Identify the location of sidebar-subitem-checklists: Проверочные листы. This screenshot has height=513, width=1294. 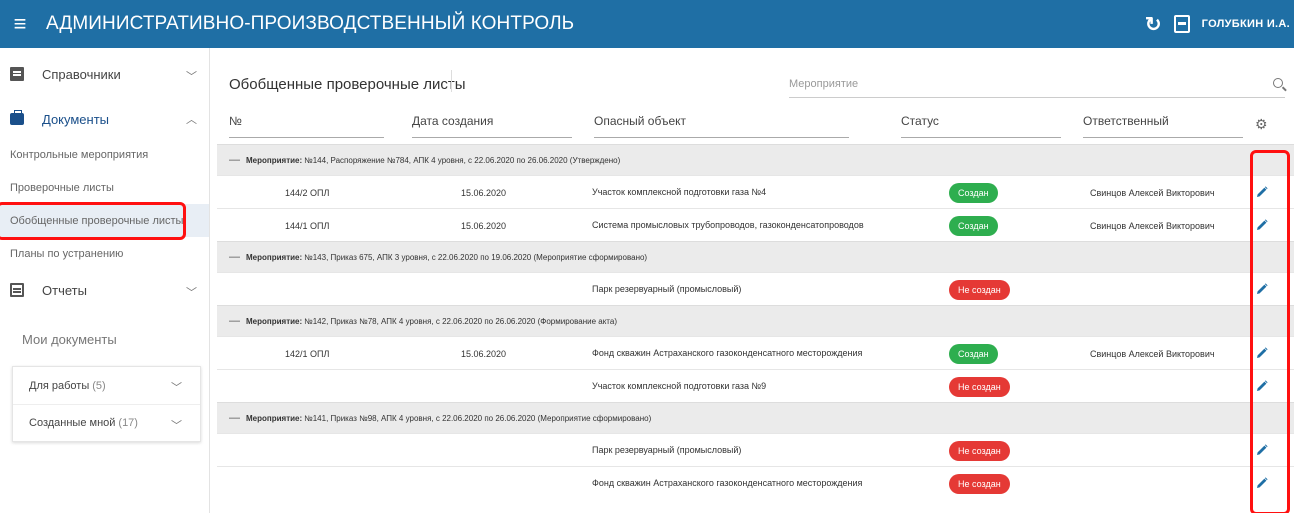
(104, 187).